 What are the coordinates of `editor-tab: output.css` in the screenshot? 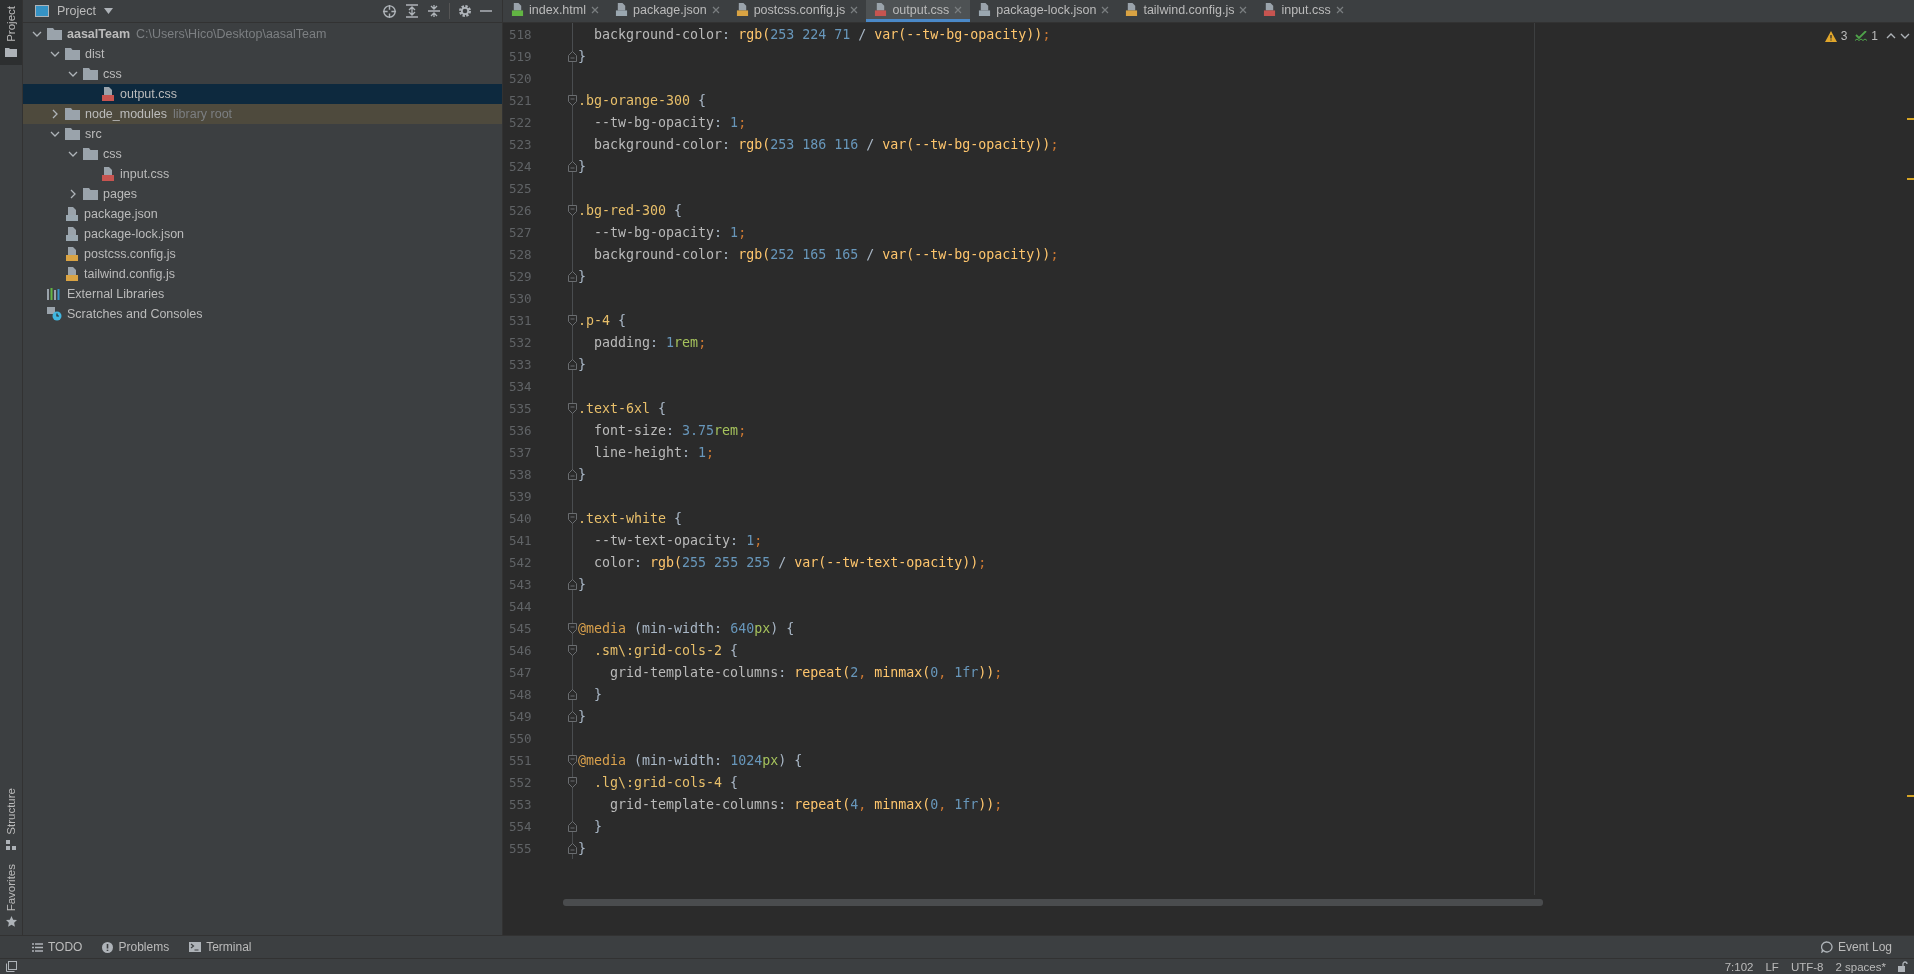 It's located at (918, 11).